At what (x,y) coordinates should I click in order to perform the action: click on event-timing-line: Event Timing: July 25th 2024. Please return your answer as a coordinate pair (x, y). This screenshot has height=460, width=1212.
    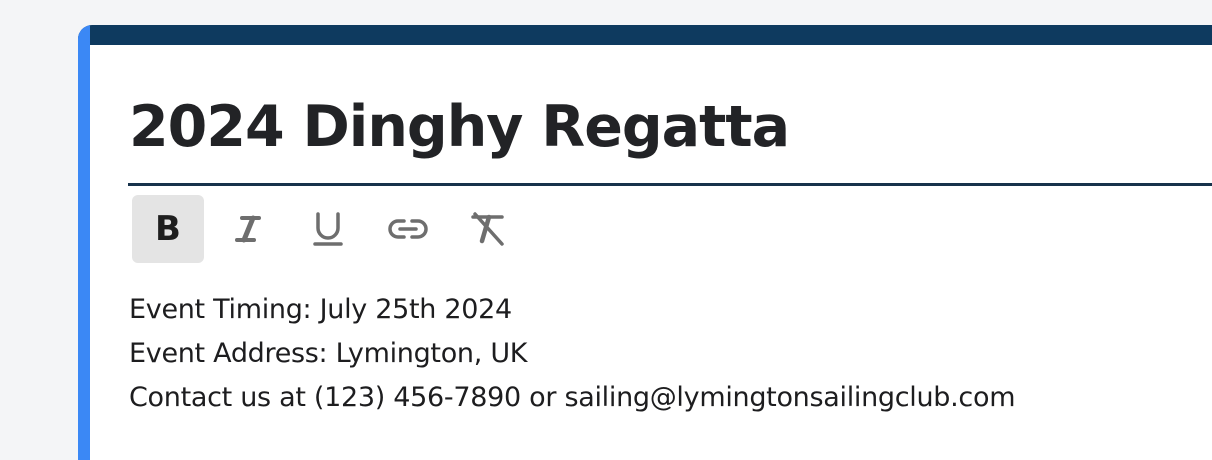
    Looking at the image, I should click on (320, 309).